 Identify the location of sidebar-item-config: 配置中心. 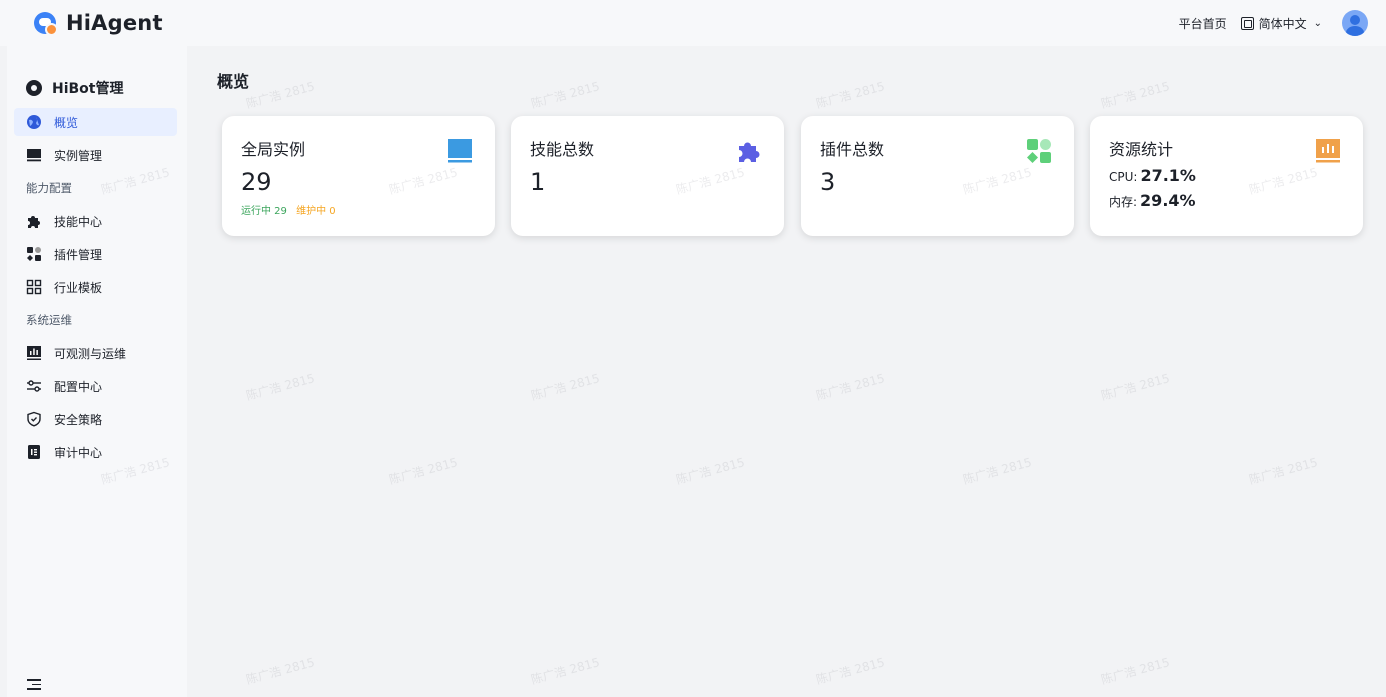
(95, 386).